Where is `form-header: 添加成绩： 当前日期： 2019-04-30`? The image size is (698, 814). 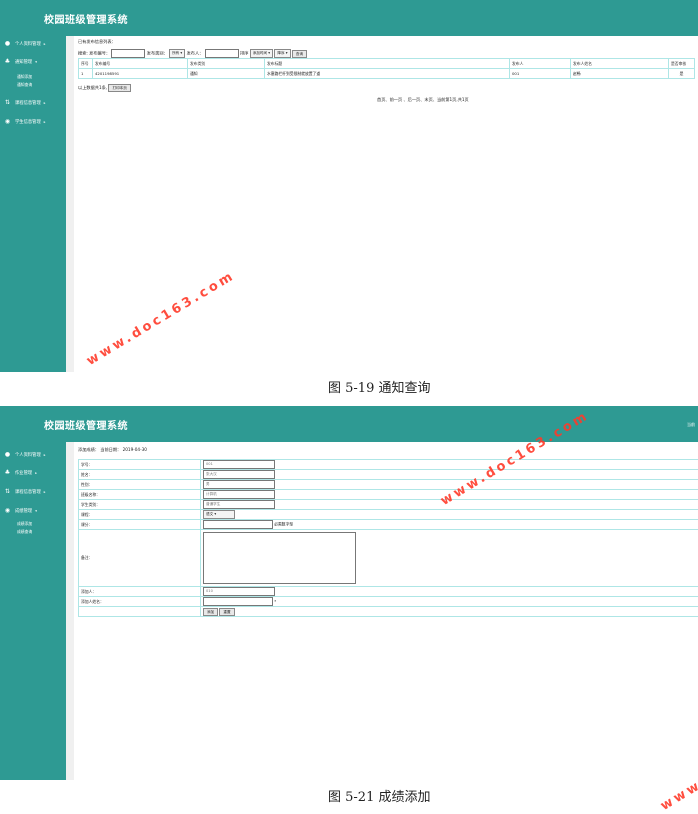 form-header: 添加成绩： 当前日期： 2019-04-30 is located at coordinates (112, 450).